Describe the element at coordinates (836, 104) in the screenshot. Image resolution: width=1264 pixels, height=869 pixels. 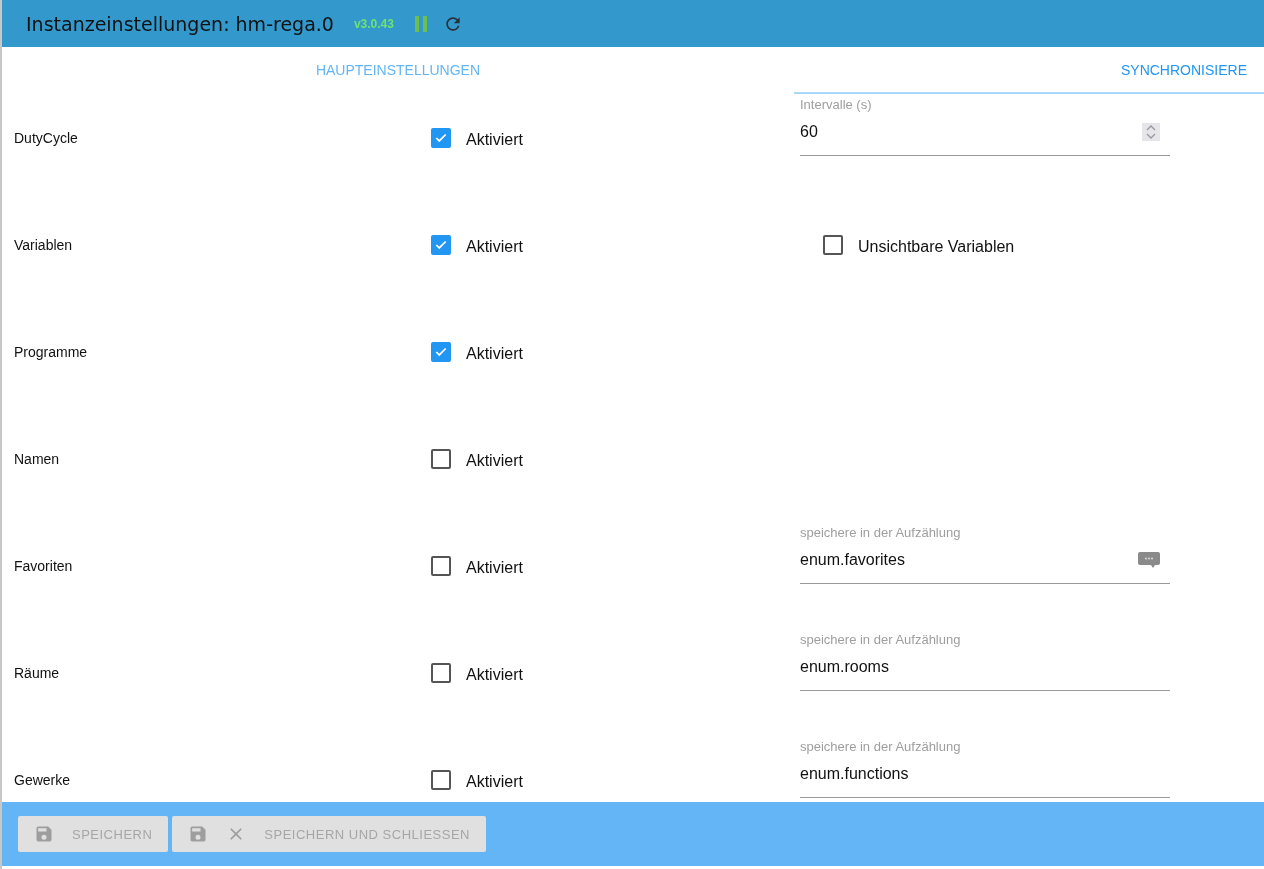
I see `field-label: Intervalle (s)` at that location.